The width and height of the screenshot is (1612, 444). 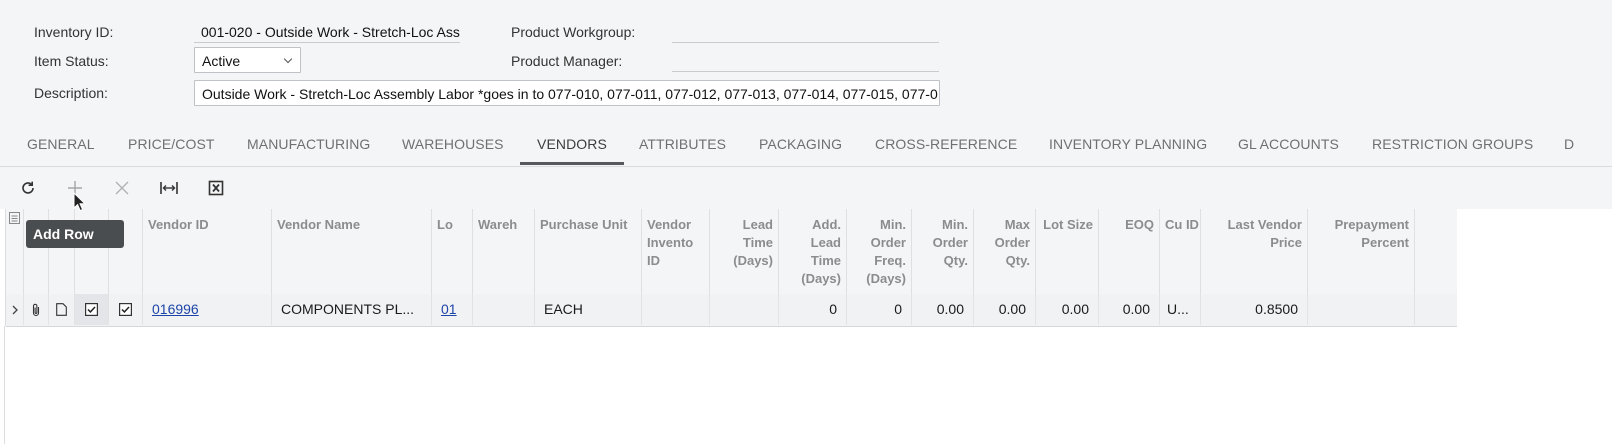 I want to click on close-icon, so click(x=122, y=188).